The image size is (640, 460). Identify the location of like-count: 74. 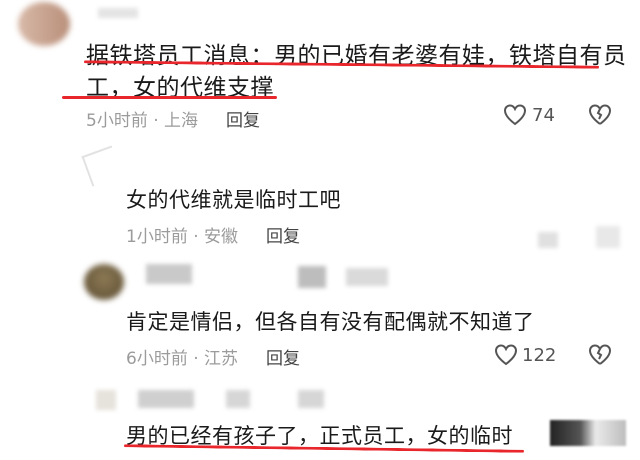
(543, 115).